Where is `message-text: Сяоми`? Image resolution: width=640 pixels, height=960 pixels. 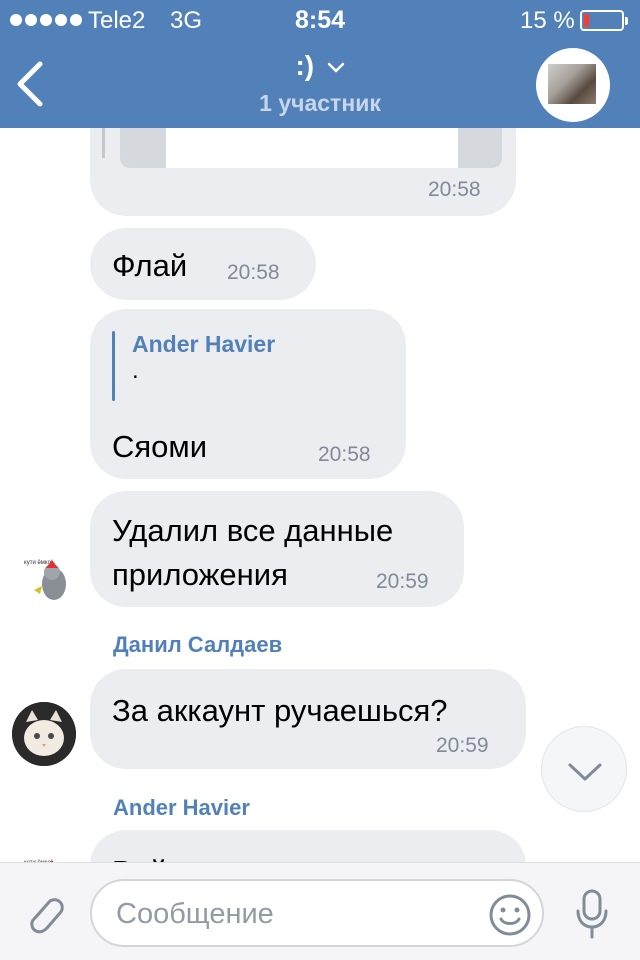
message-text: Сяоми is located at coordinates (160, 446).